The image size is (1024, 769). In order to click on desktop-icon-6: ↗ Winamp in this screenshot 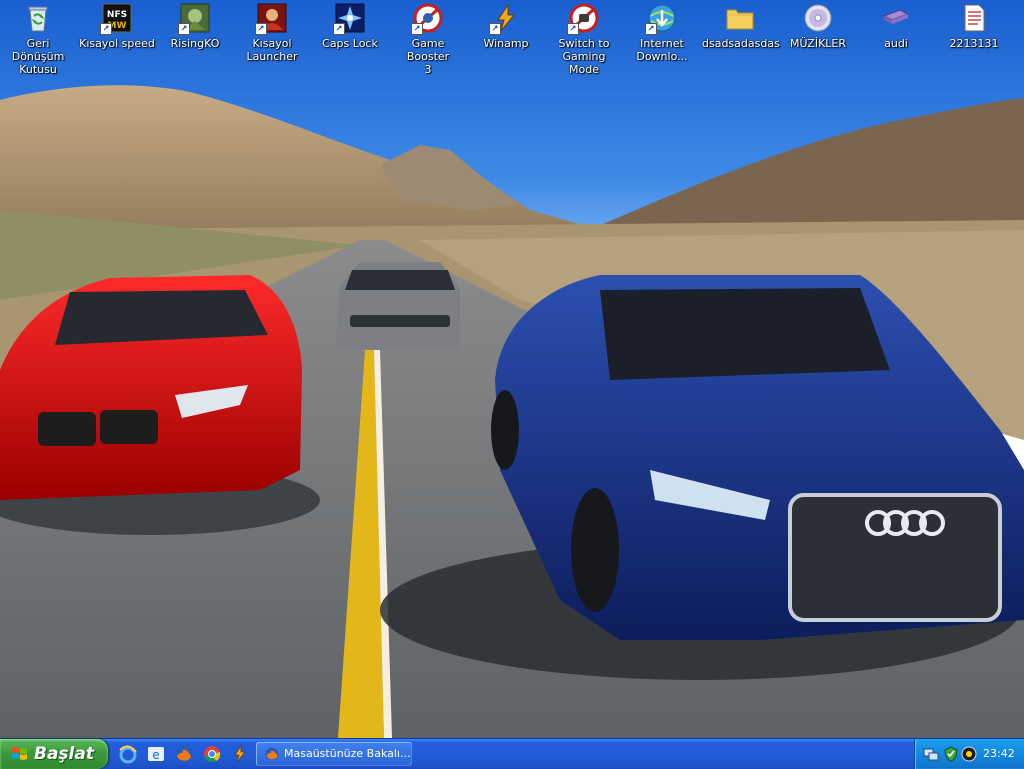, I will do `click(506, 26)`.